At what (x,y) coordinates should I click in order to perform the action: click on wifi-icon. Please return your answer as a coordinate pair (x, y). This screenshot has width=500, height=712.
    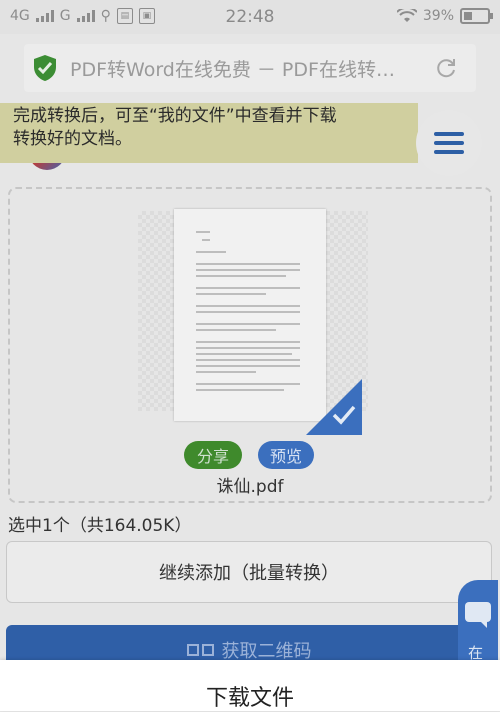
    Looking at the image, I should click on (406, 15).